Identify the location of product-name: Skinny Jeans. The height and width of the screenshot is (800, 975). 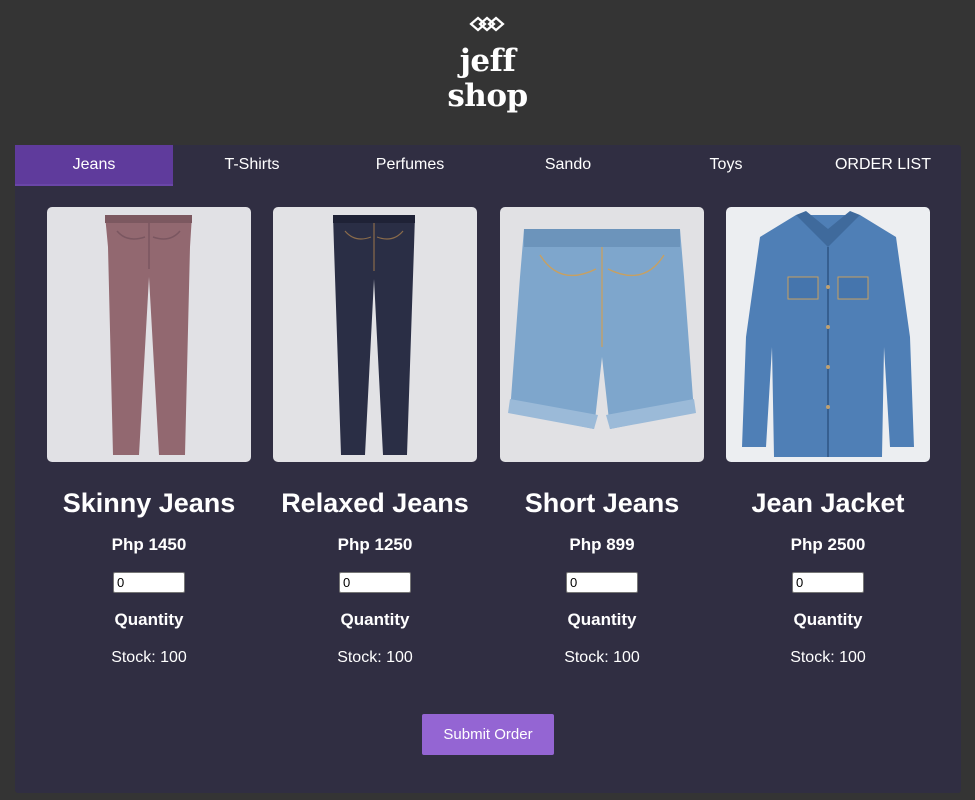
(149, 503).